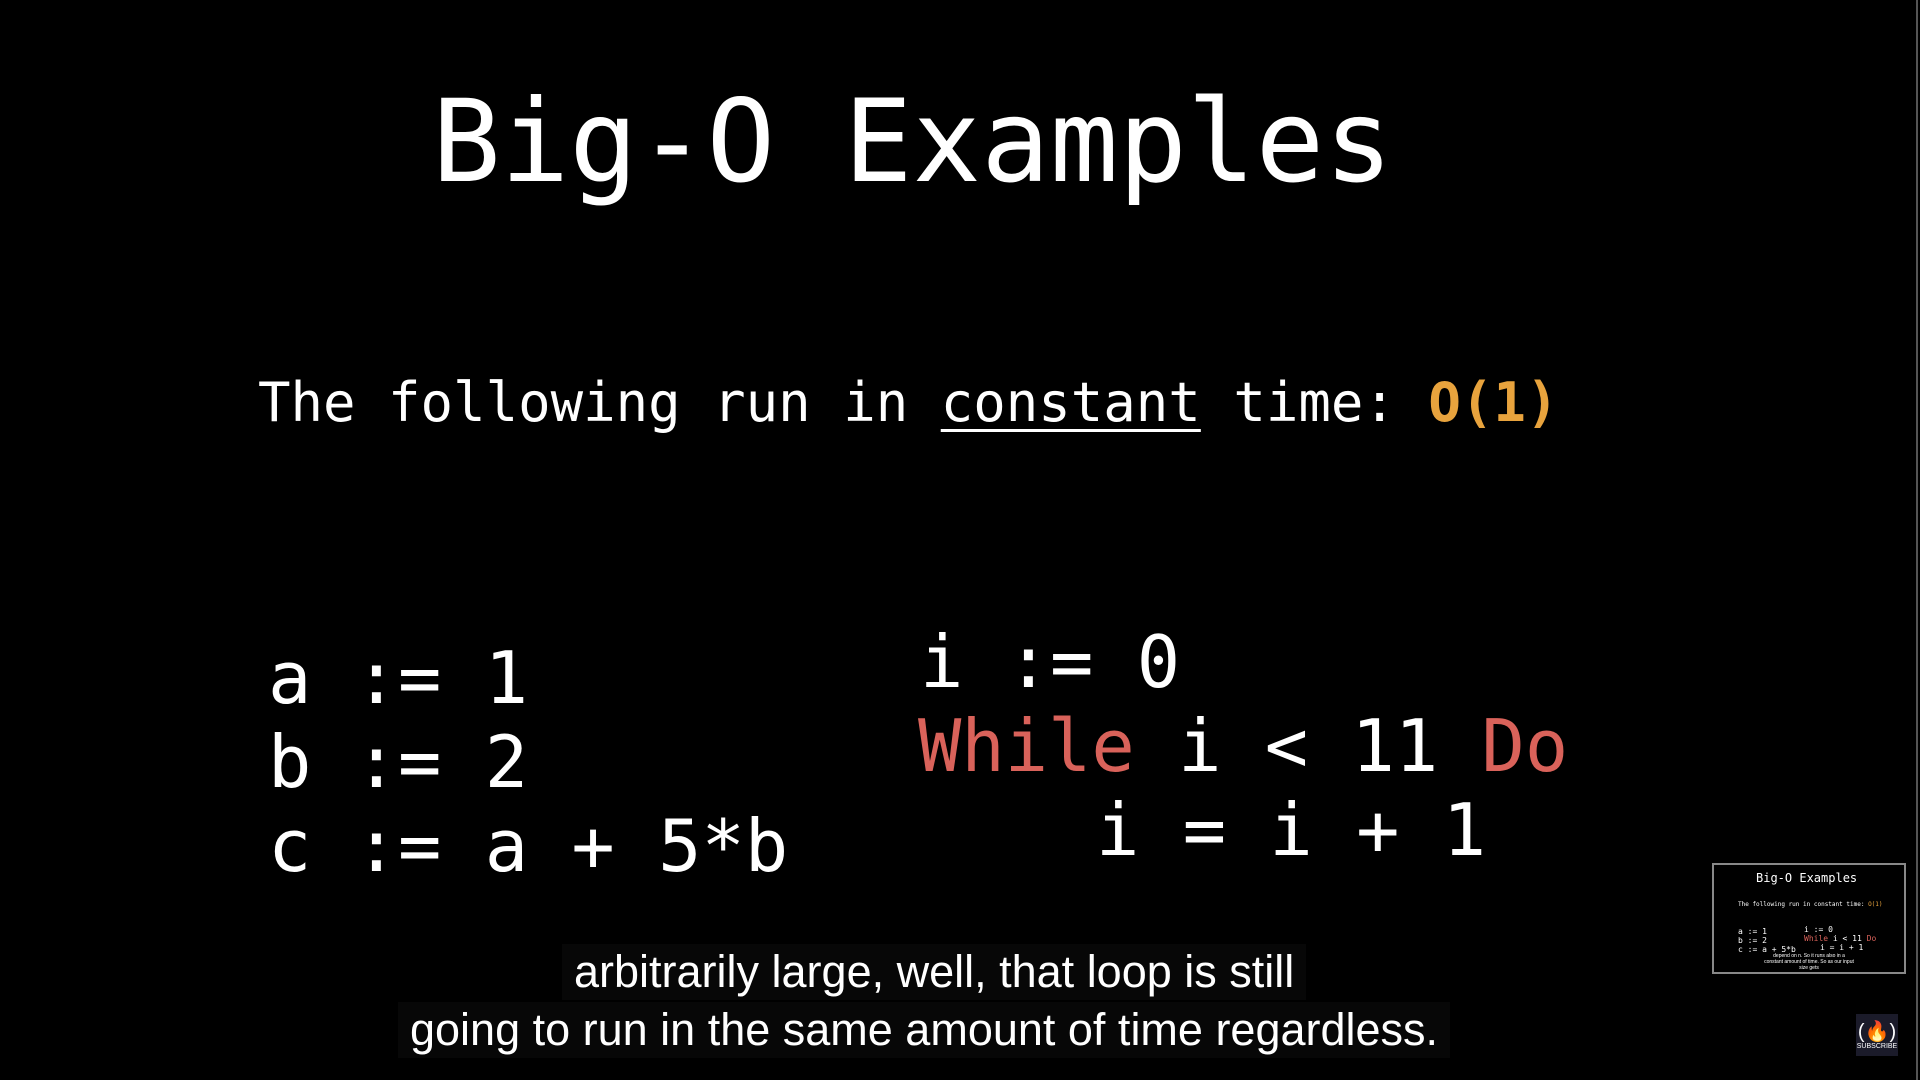 This screenshot has width=1920, height=1080. I want to click on loop-init-line: i := 0, so click(1050, 662).